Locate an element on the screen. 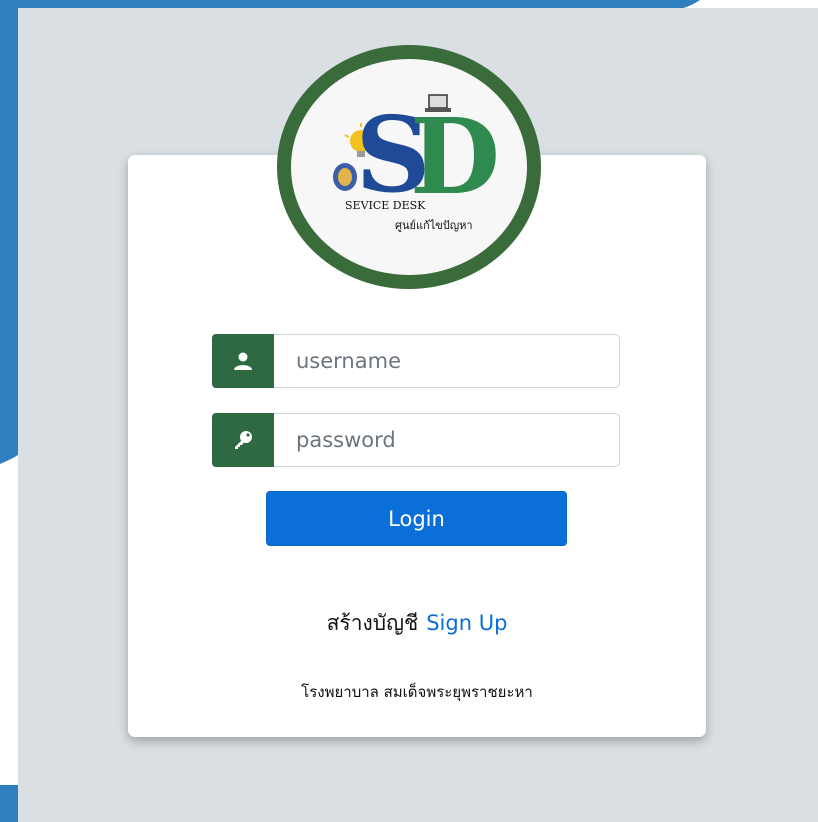  signup-prompt: สร้างบัญชี is located at coordinates (372, 623).